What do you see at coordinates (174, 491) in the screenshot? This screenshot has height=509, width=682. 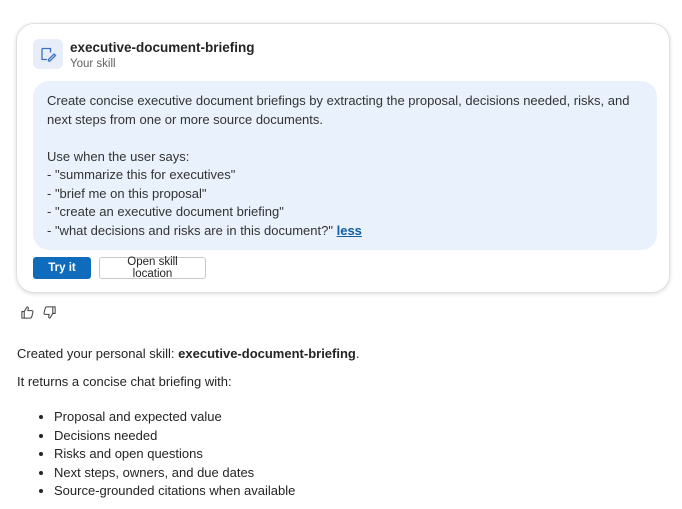 I see `list-item: Source-grounded citations when available` at bounding box center [174, 491].